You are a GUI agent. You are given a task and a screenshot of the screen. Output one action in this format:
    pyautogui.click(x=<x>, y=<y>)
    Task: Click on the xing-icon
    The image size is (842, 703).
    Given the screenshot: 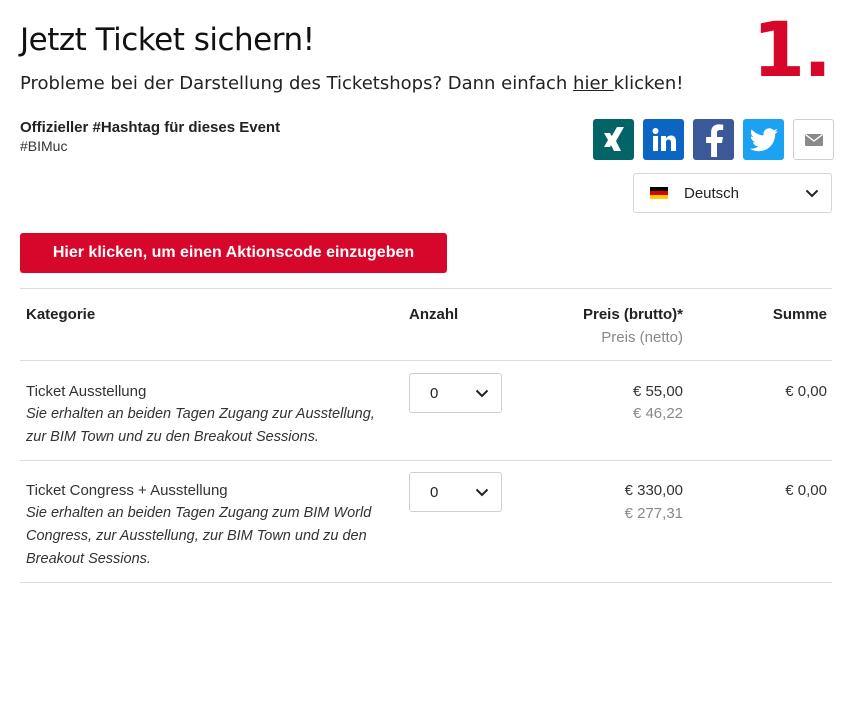 What is the action you would take?
    pyautogui.click(x=613, y=138)
    